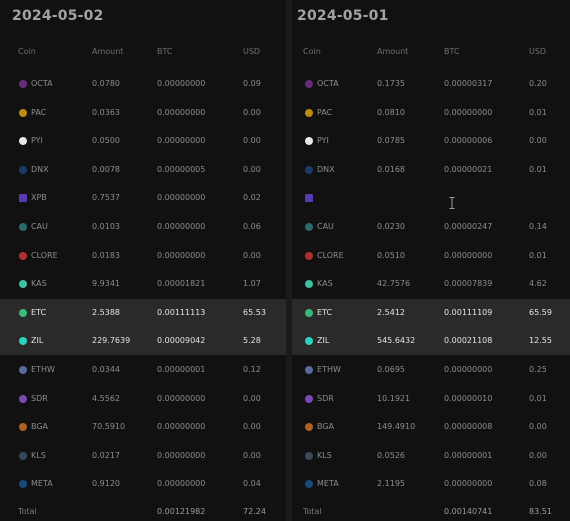 The height and width of the screenshot is (521, 570). I want to click on cell-amount: 0.0183, so click(106, 255).